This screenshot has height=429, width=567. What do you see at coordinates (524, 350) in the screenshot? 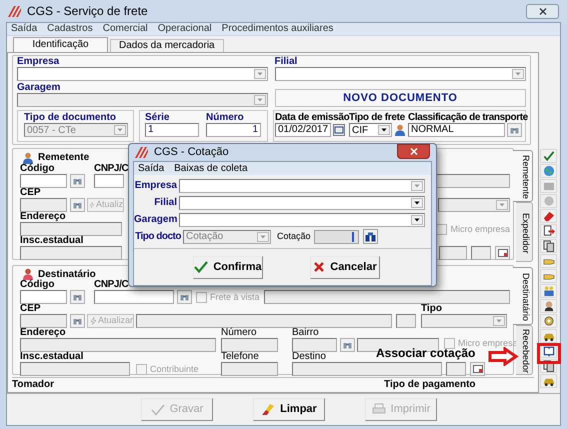
I see `vertical-tab: Recebedor` at bounding box center [524, 350].